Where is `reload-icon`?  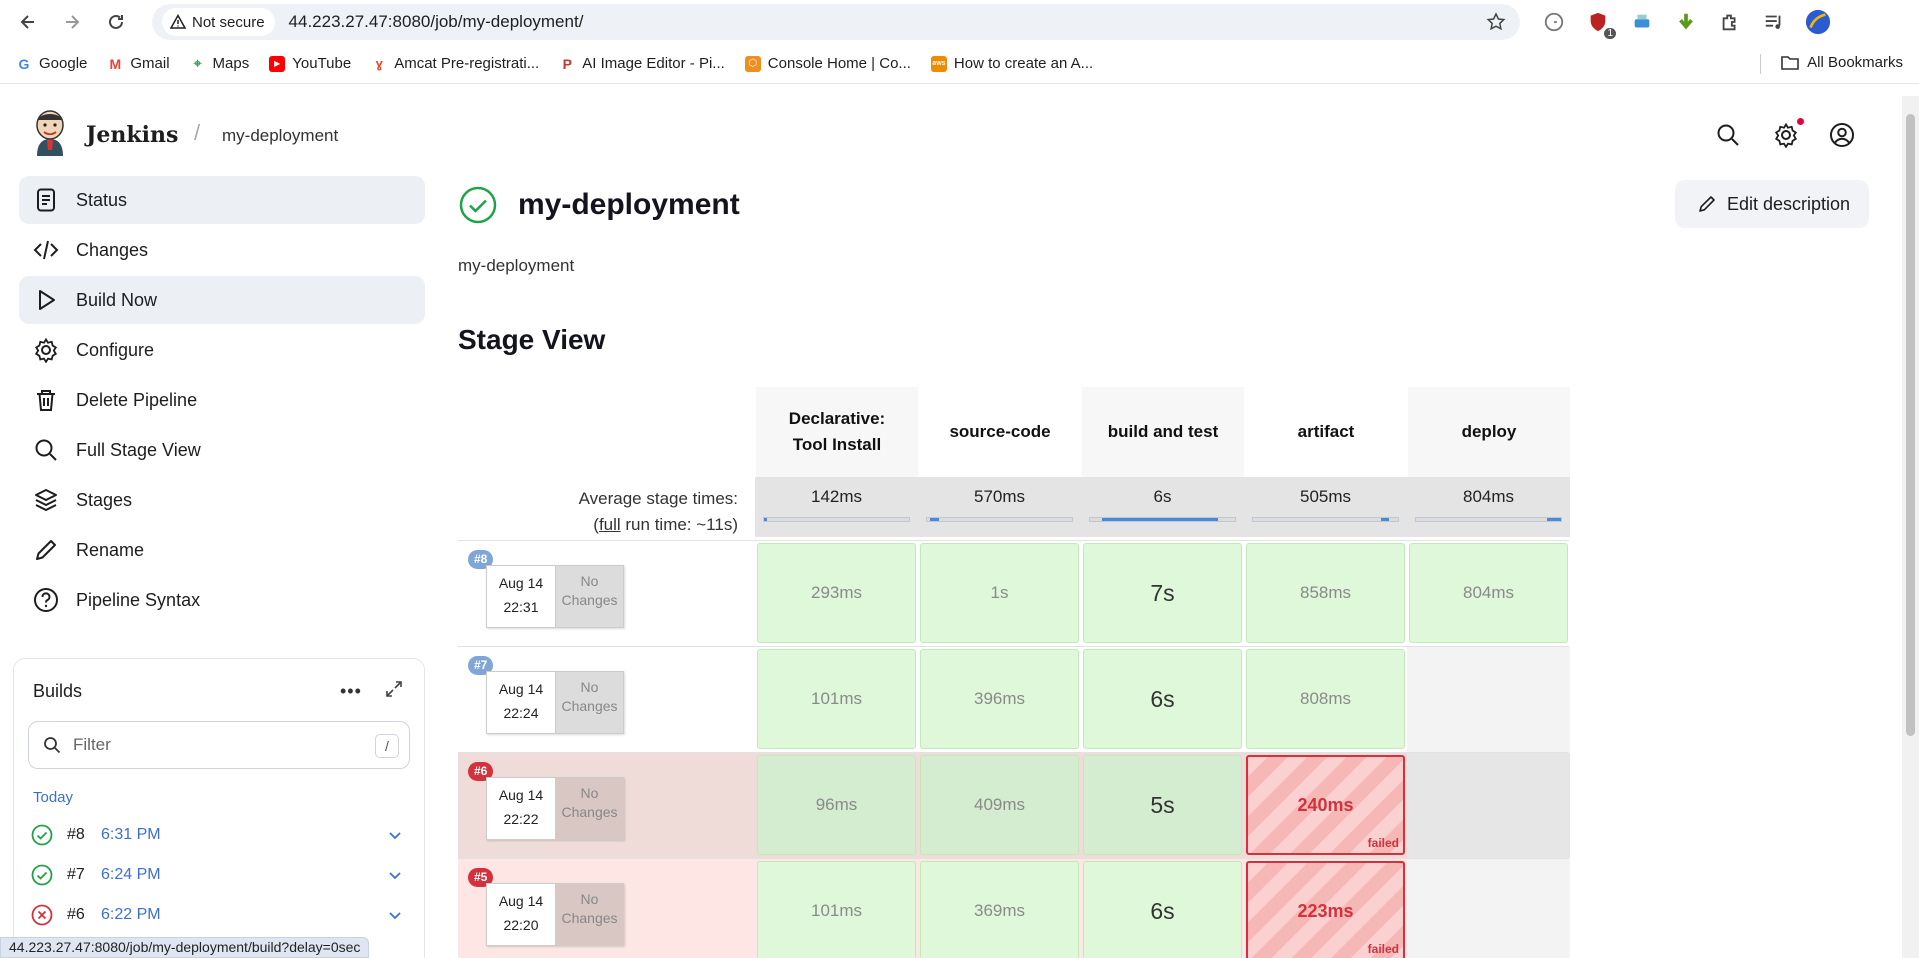
reload-icon is located at coordinates (116, 21).